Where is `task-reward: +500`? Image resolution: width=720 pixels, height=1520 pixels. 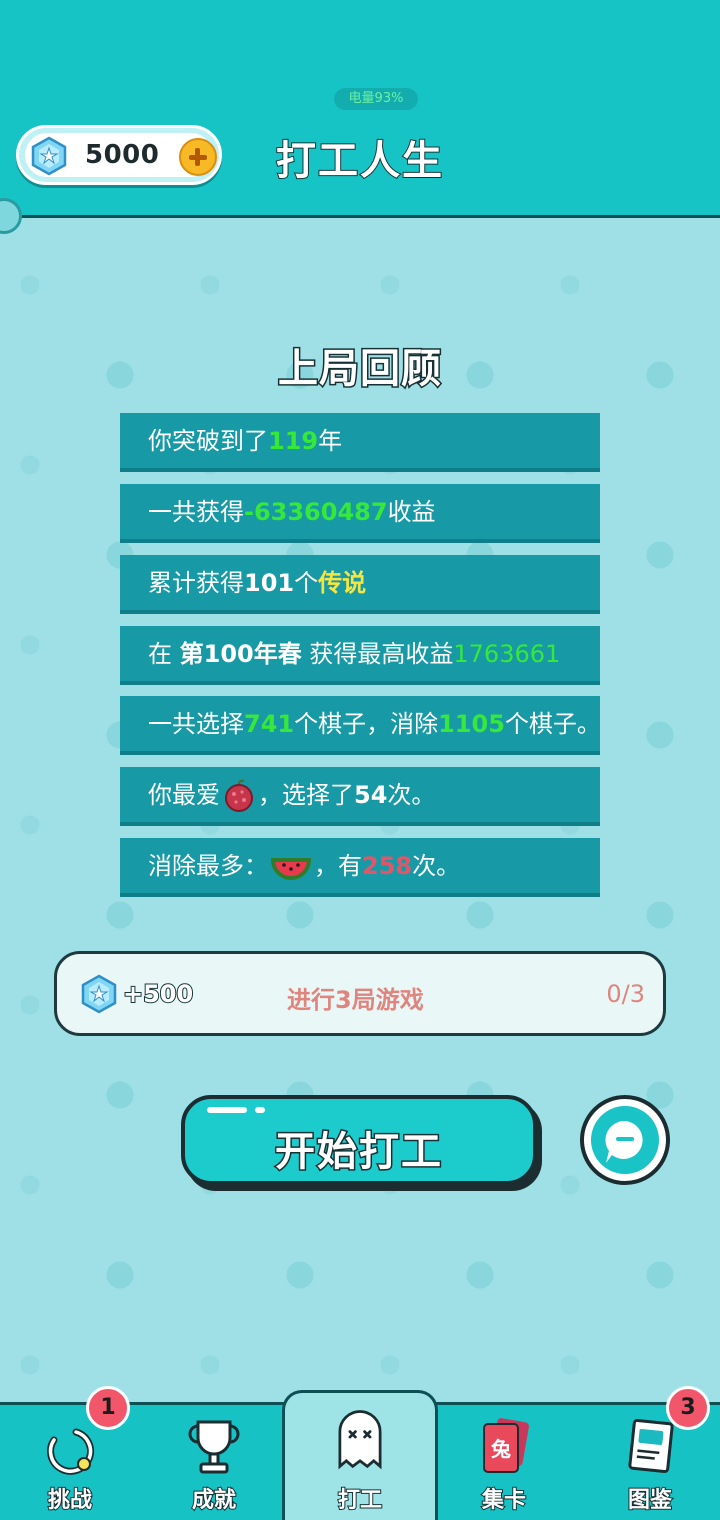
task-reward: +500 is located at coordinates (158, 994).